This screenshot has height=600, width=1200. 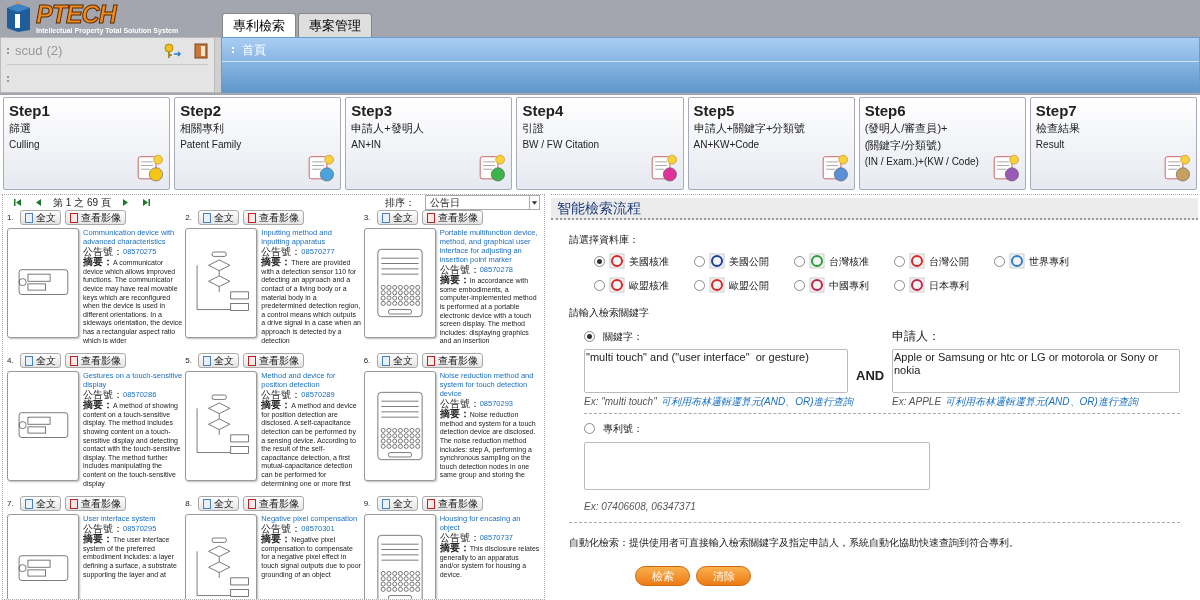 I want to click on step-title: 申請人+發明人, so click(x=388, y=128).